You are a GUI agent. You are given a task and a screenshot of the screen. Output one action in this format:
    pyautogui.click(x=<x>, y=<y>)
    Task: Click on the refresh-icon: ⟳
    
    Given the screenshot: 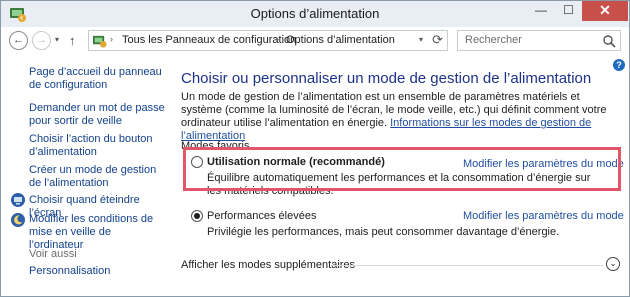 What is the action you would take?
    pyautogui.click(x=437, y=40)
    